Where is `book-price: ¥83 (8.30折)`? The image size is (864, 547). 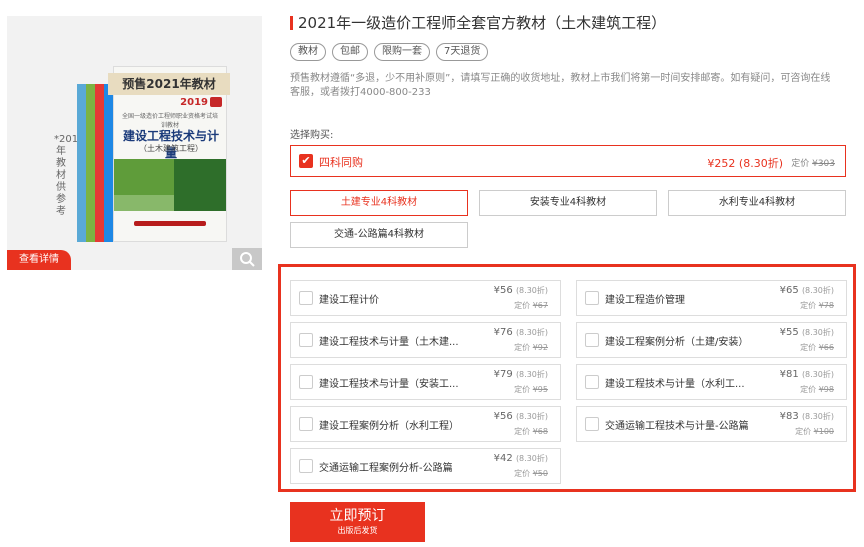
book-price: ¥83 (8.30折) is located at coordinates (806, 416).